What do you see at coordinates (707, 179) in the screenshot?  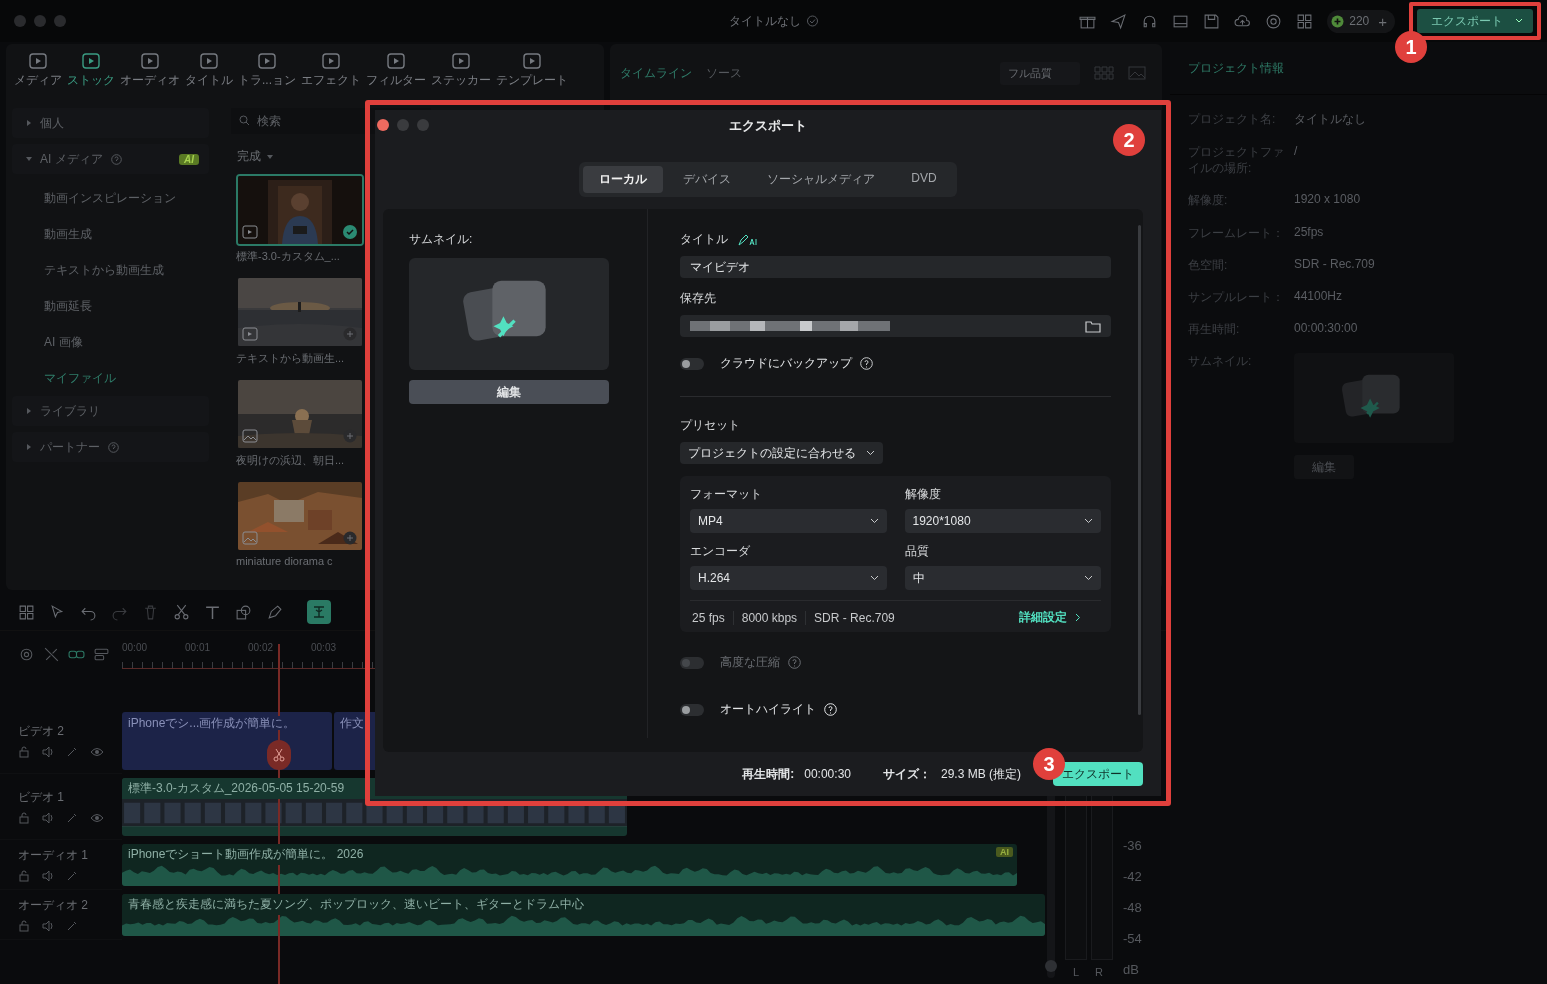 I see `export-tab: デバイス` at bounding box center [707, 179].